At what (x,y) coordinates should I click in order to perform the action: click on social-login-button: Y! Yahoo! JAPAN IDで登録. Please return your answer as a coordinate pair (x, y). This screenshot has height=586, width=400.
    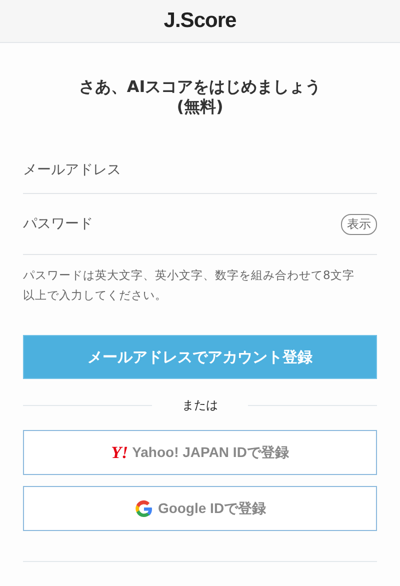
    Looking at the image, I should click on (200, 452).